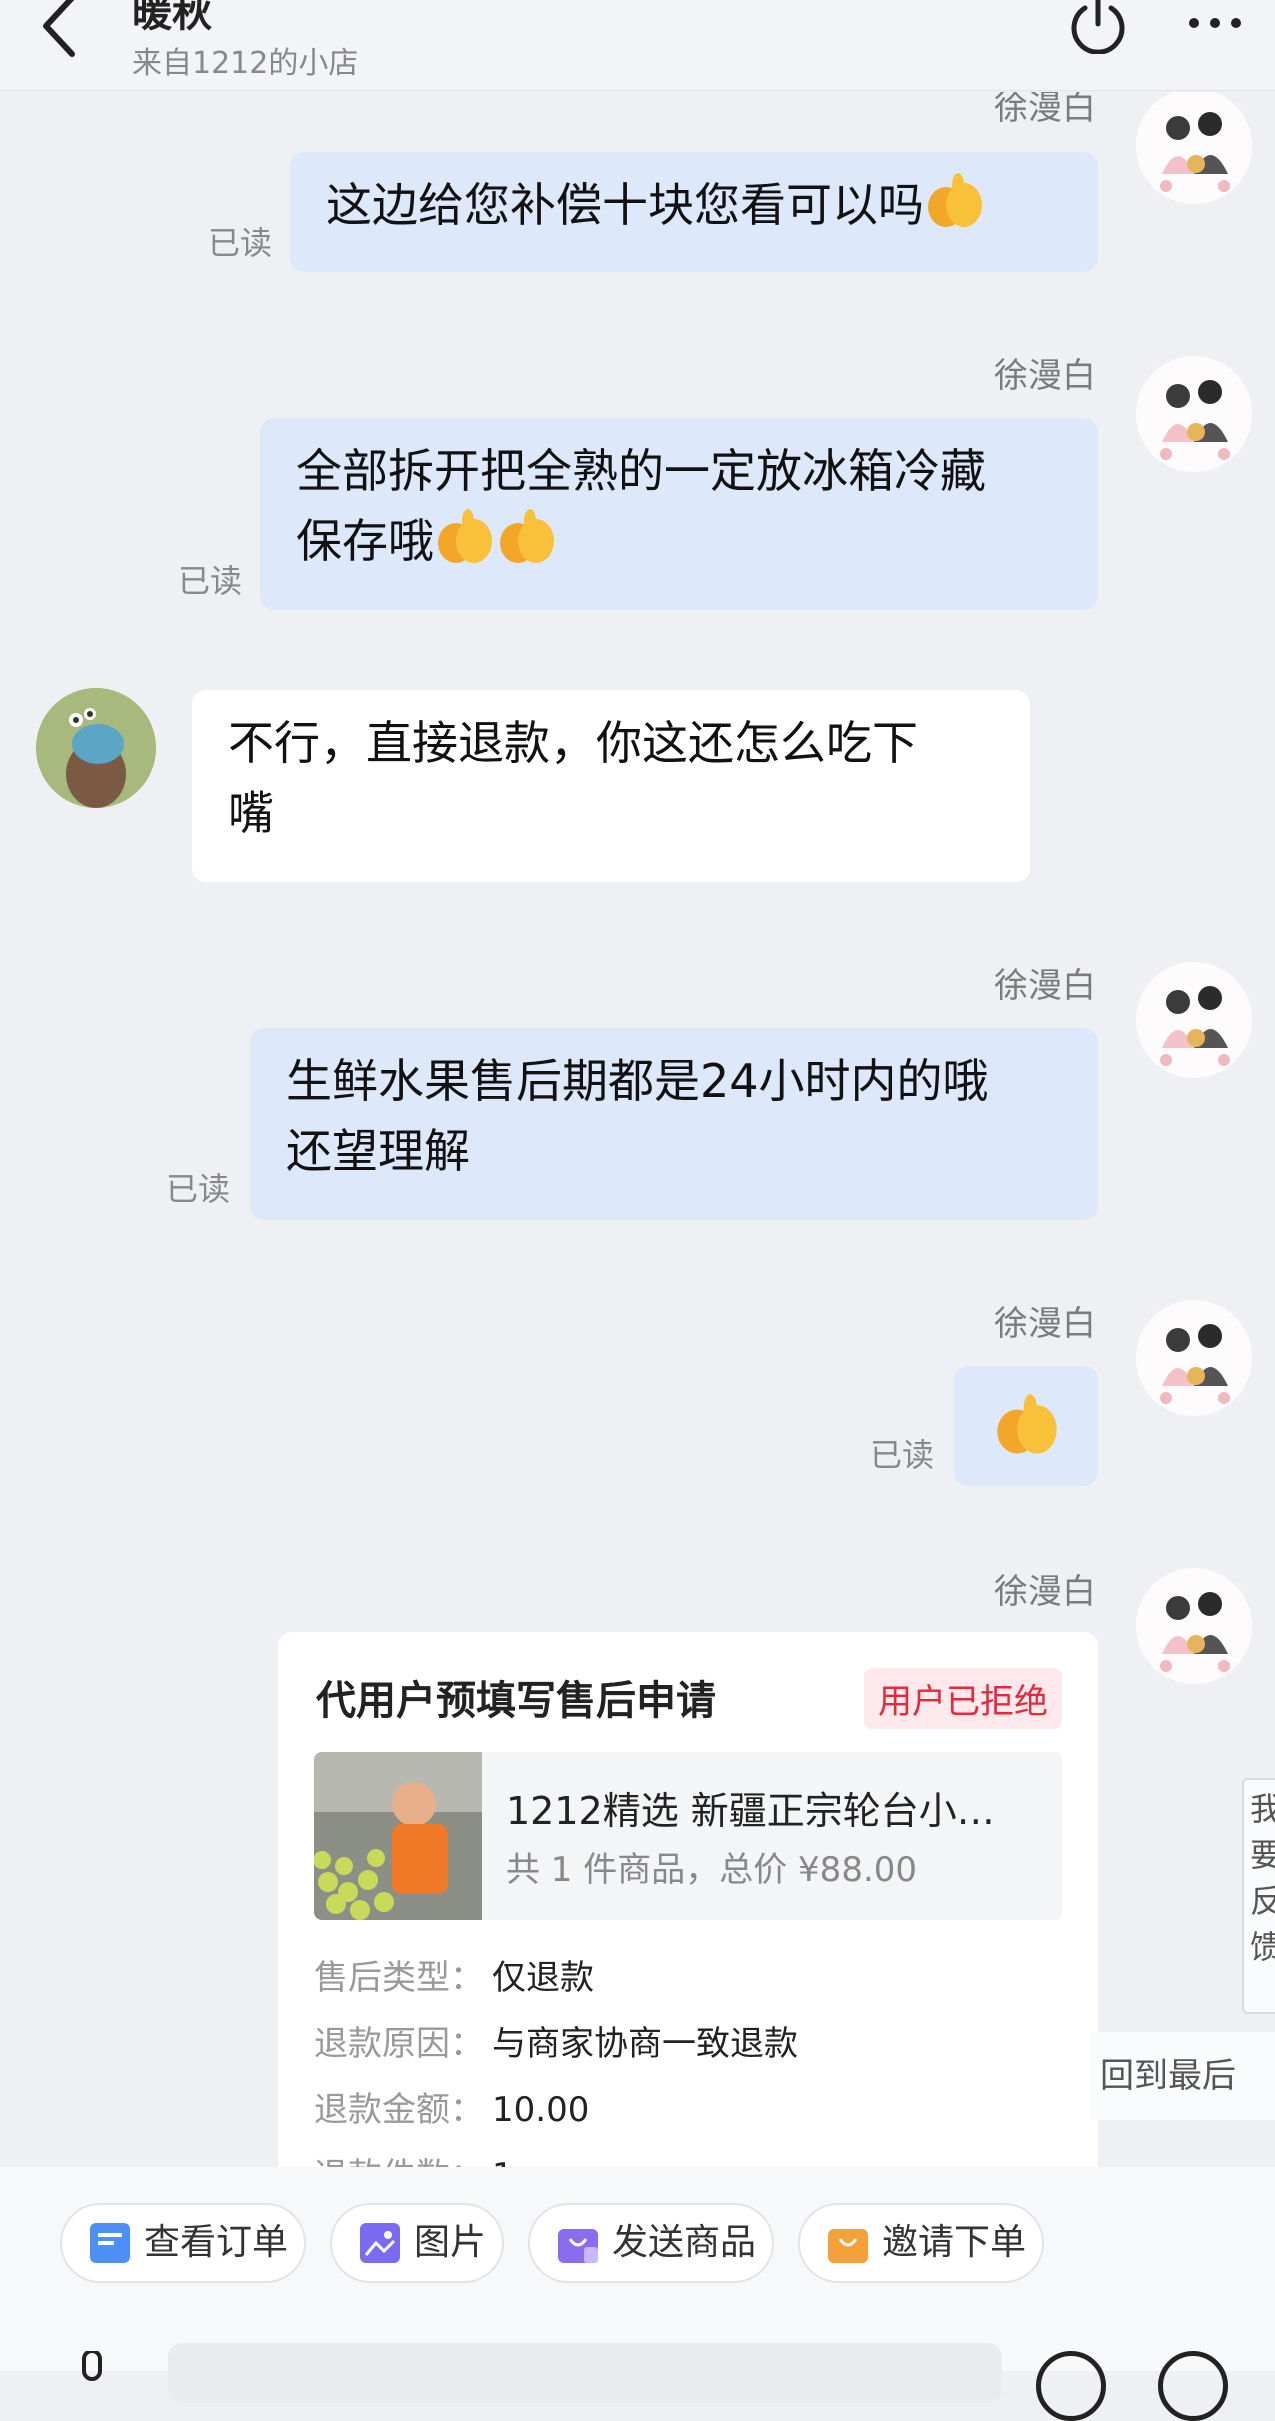 Image resolution: width=1275 pixels, height=2421 pixels. Describe the element at coordinates (694, 212) in the screenshot. I see `message-bubble: 这边给您补偿十块您看可以吗` at that location.